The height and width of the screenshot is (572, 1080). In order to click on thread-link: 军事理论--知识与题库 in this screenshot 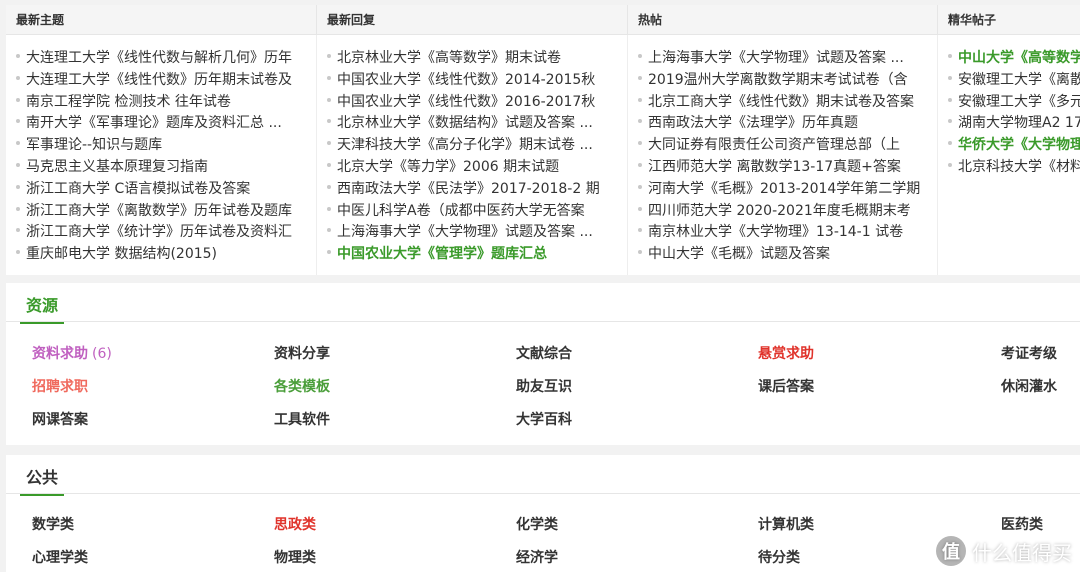, I will do `click(166, 146)`.